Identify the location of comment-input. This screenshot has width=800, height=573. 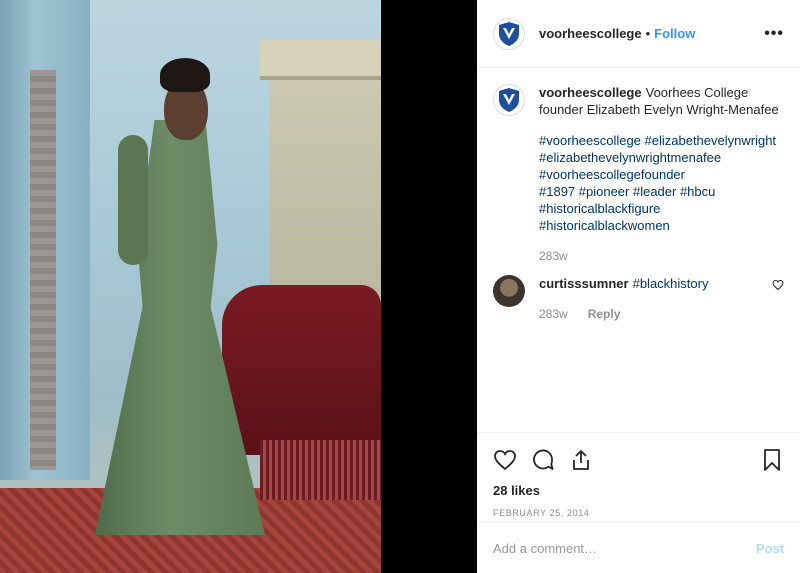
(624, 548).